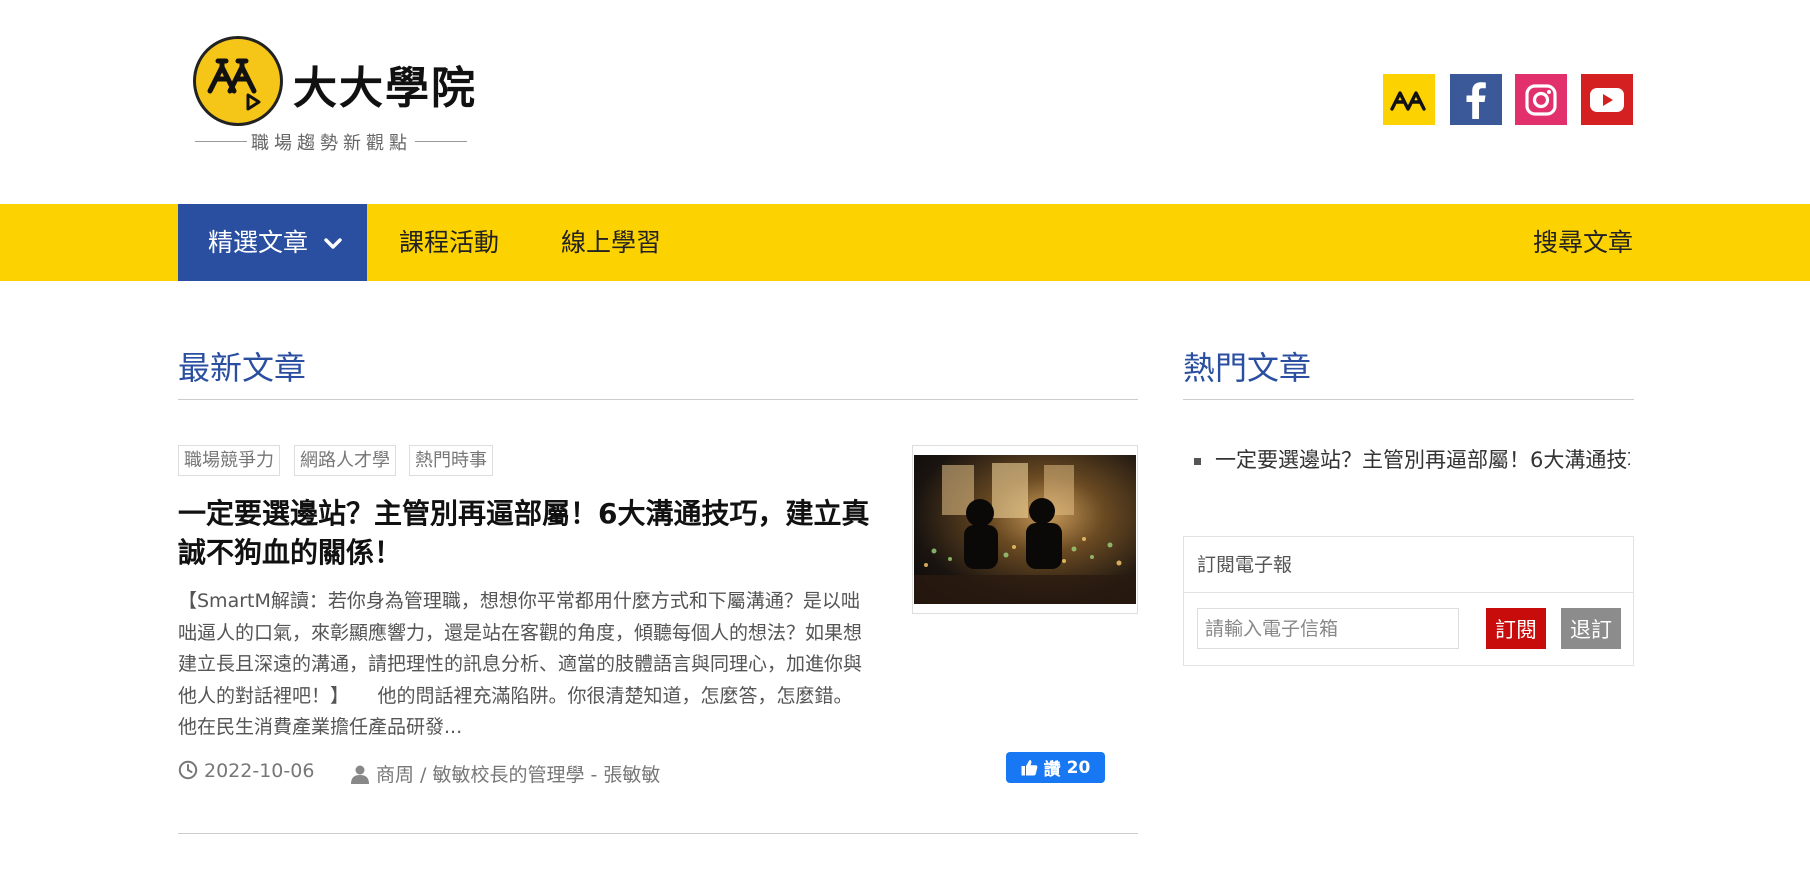 The height and width of the screenshot is (871, 1810). Describe the element at coordinates (905, 242) in the screenshot. I see `main-nav: 精選文章 課程活動 線上學習 搜尋文章` at that location.